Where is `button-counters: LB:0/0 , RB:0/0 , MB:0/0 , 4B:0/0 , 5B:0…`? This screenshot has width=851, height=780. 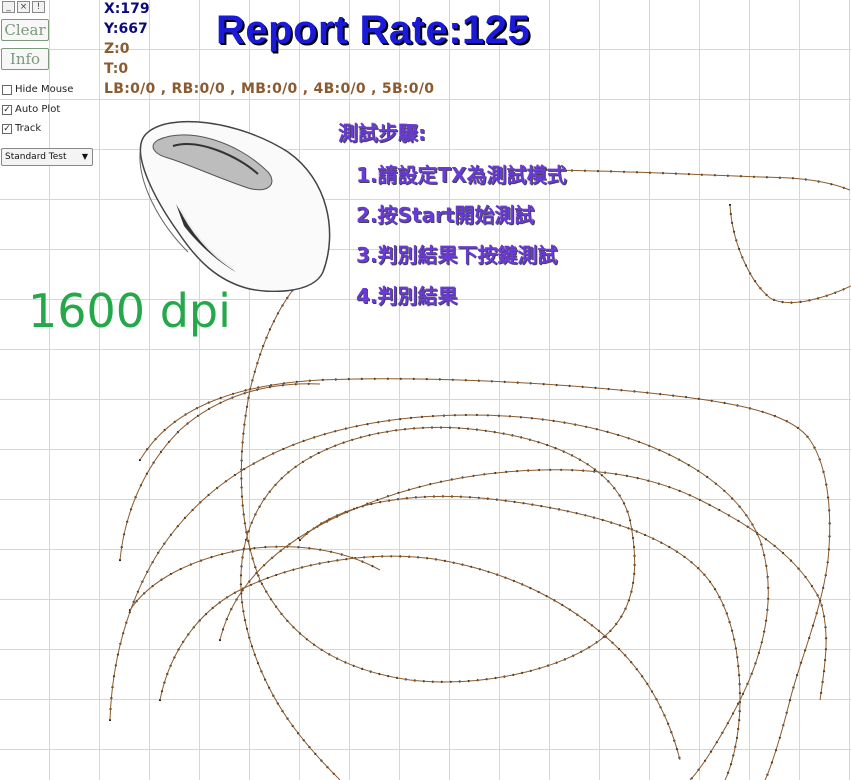 button-counters: LB:0/0 , RB:0/0 , MB:0/0 , 4B:0/0 , 5B:0… is located at coordinates (269, 89).